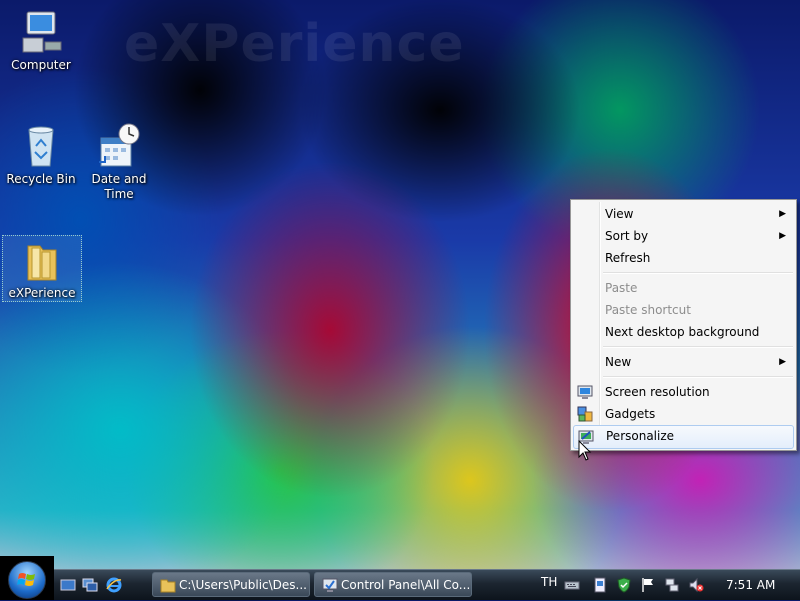 This screenshot has height=601, width=800. Describe the element at coordinates (618, 362) in the screenshot. I see `menu-item-label: New` at that location.